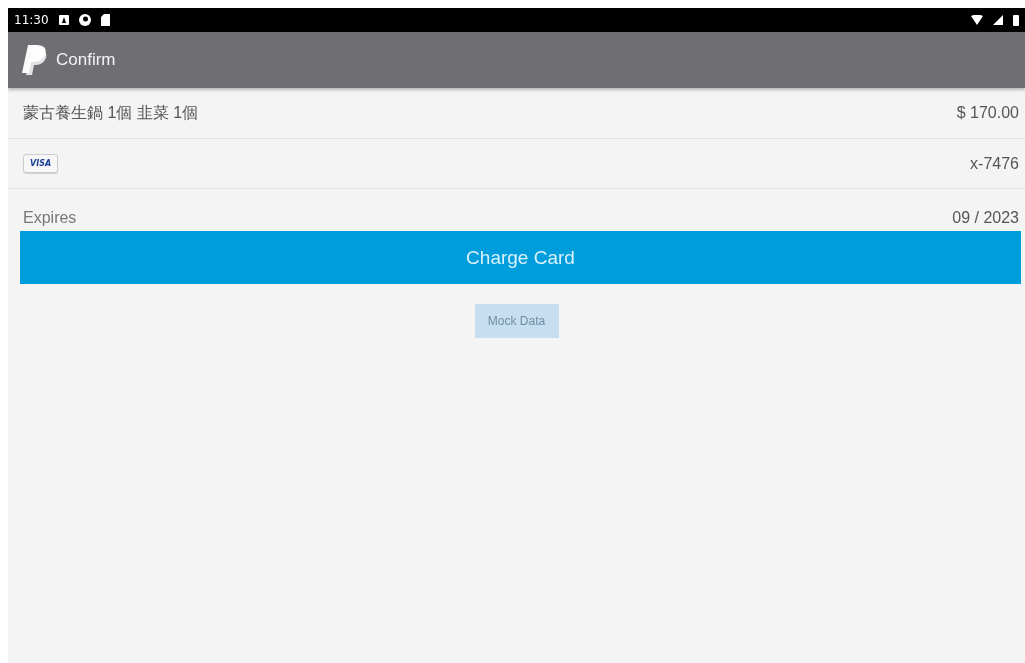  What do you see at coordinates (63, 20) in the screenshot?
I see `notification-icon` at bounding box center [63, 20].